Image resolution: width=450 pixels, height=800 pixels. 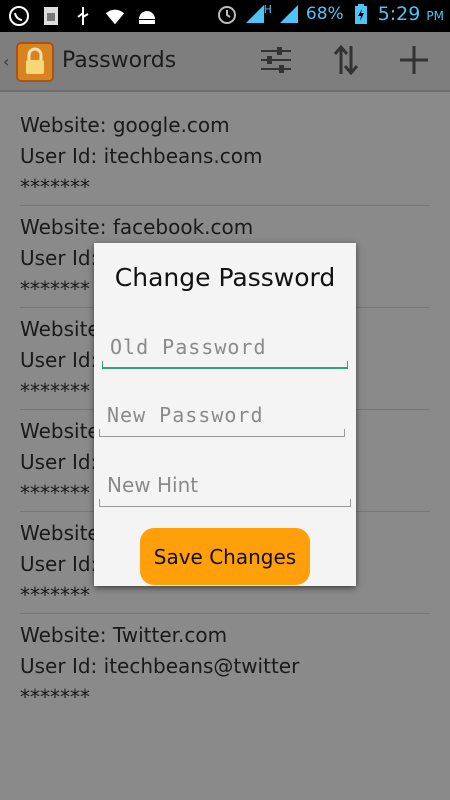 What do you see at coordinates (361, 14) in the screenshot?
I see `battery-charging-icon` at bounding box center [361, 14].